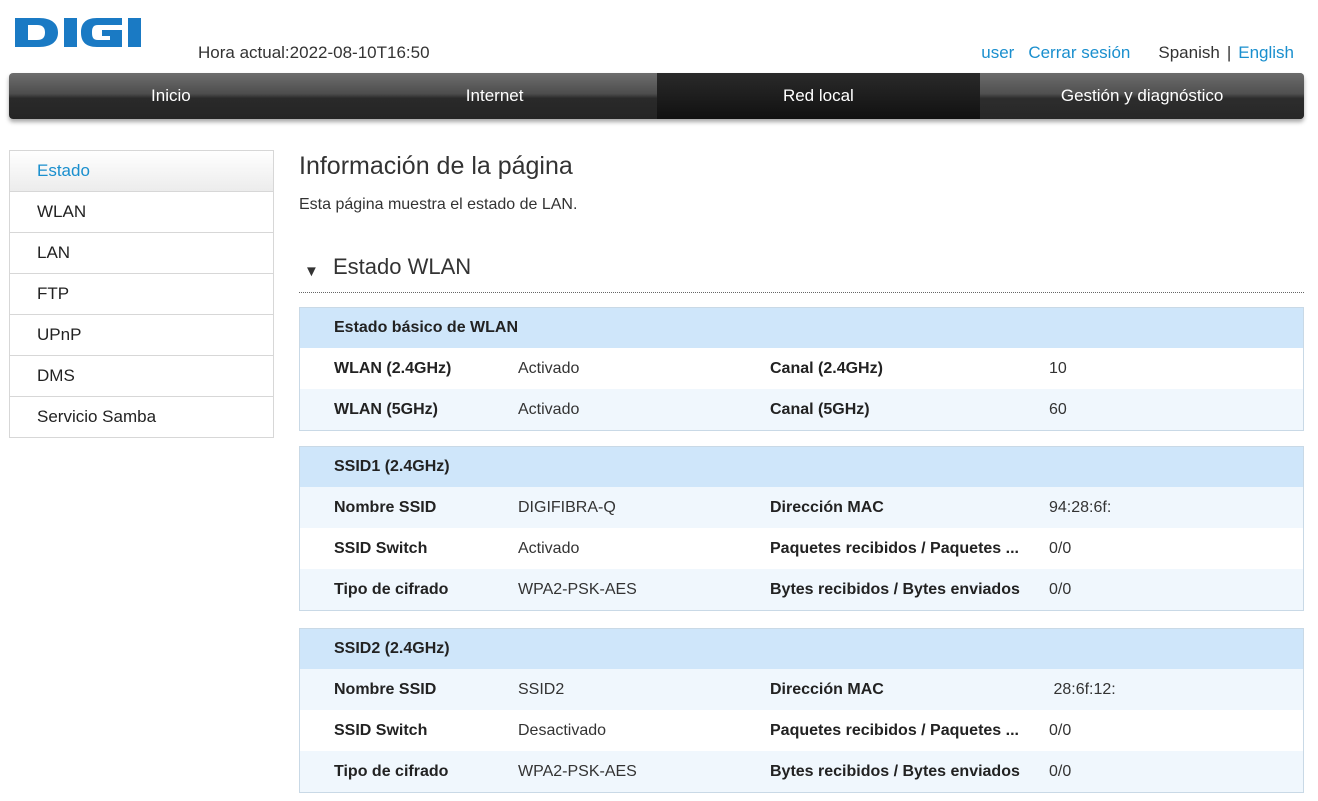 The height and width of the screenshot is (801, 1318). I want to click on sidebar-item-upnp: UPnP, so click(141, 335).